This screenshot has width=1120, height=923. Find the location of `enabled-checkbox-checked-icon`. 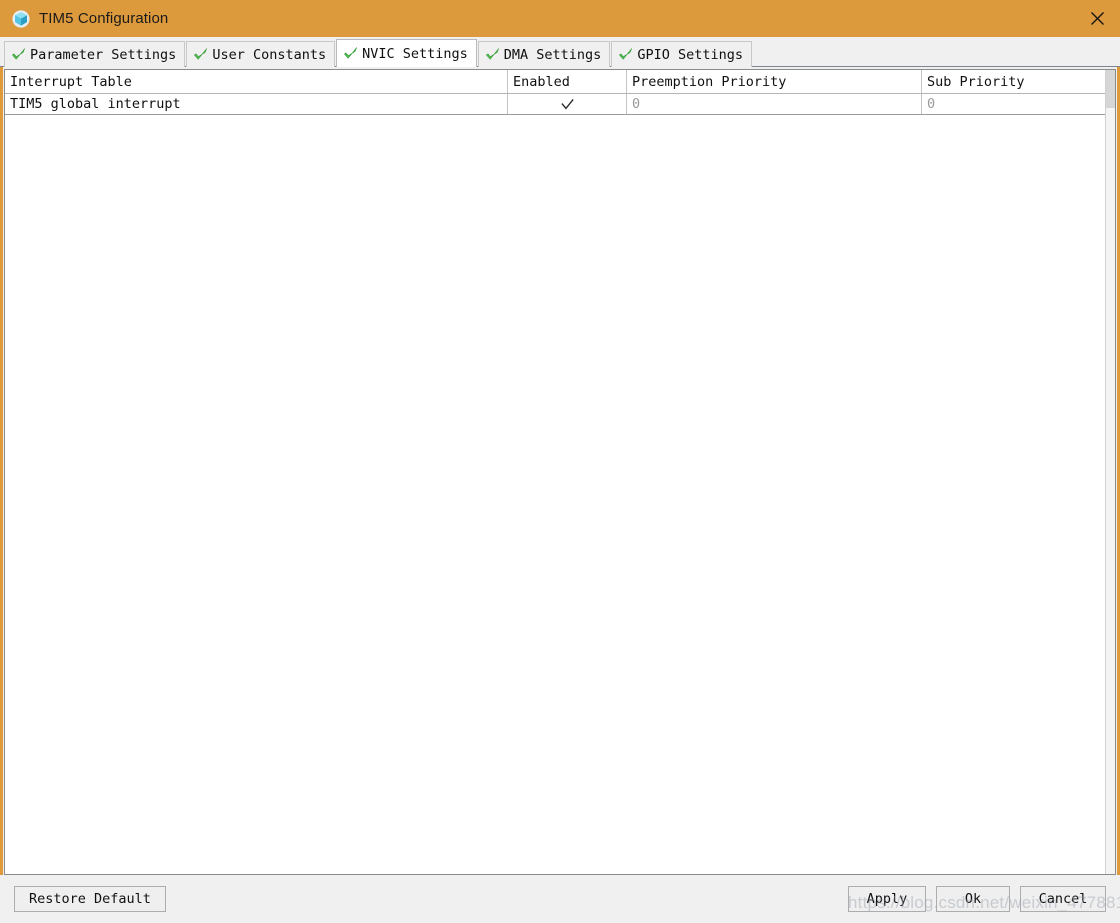

enabled-checkbox-checked-icon is located at coordinates (567, 104).